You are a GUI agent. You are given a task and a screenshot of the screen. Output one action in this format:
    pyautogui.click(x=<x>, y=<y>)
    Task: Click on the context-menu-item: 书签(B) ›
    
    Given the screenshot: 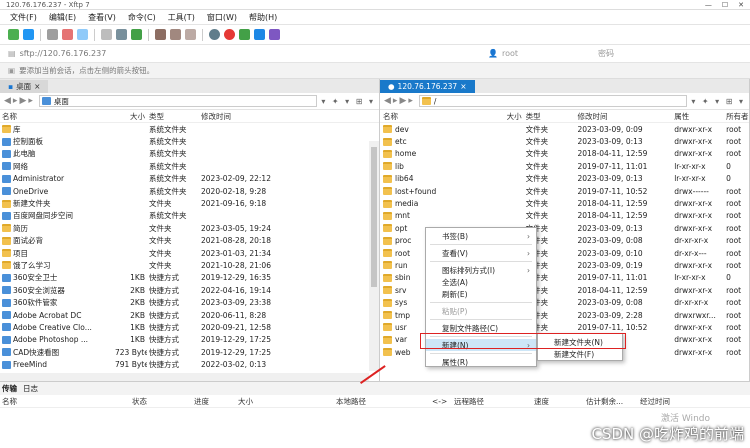 What is the action you would take?
    pyautogui.click(x=481, y=236)
    